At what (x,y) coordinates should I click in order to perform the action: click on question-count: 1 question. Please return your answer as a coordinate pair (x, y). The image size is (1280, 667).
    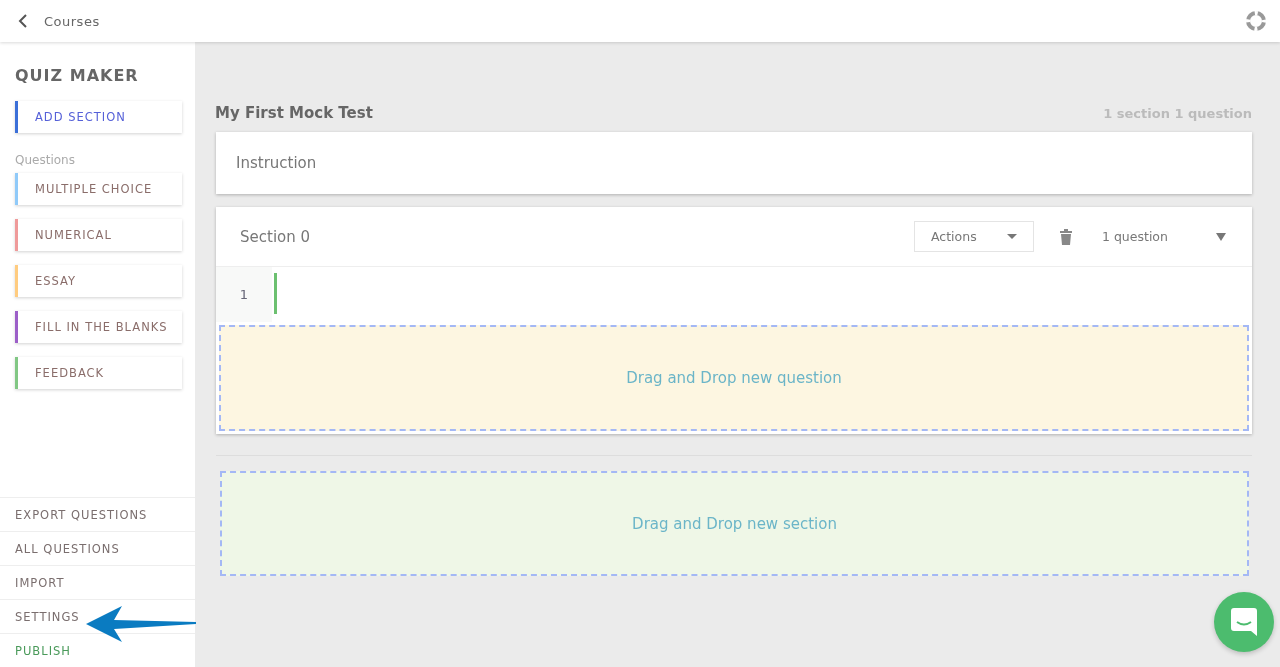
    Looking at the image, I should click on (1135, 236).